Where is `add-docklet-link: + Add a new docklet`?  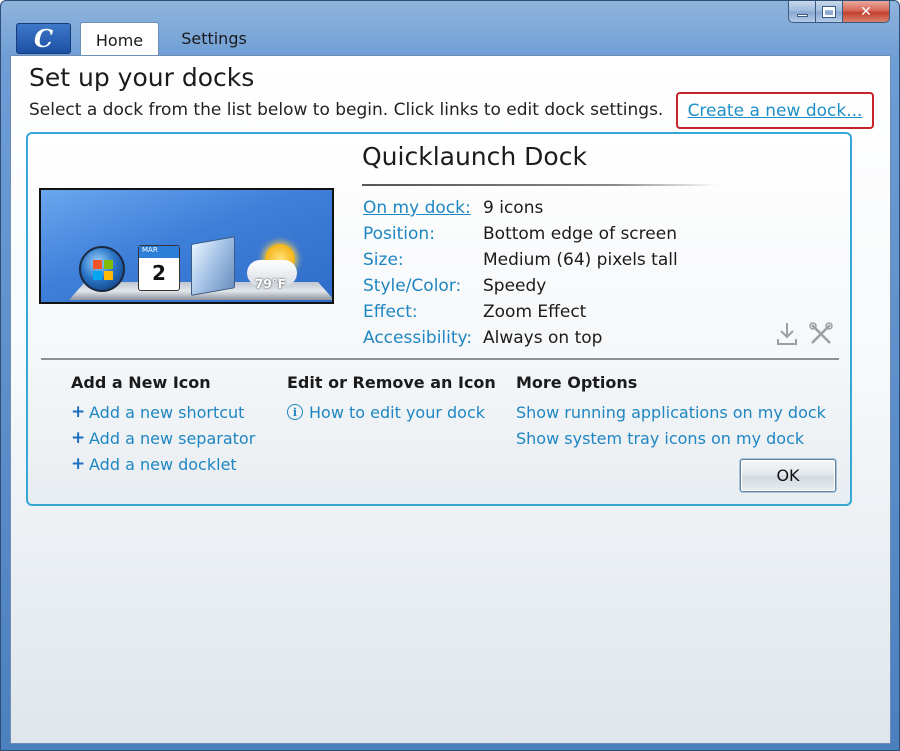 add-docklet-link: + Add a new docklet is located at coordinates (163, 464).